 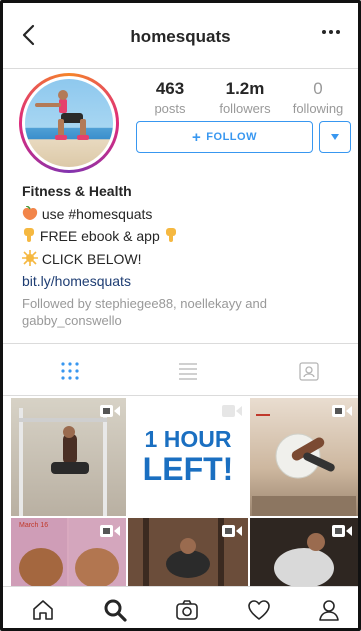 I want to click on bio-line-3: CLICK BELOW!, so click(x=187, y=259).